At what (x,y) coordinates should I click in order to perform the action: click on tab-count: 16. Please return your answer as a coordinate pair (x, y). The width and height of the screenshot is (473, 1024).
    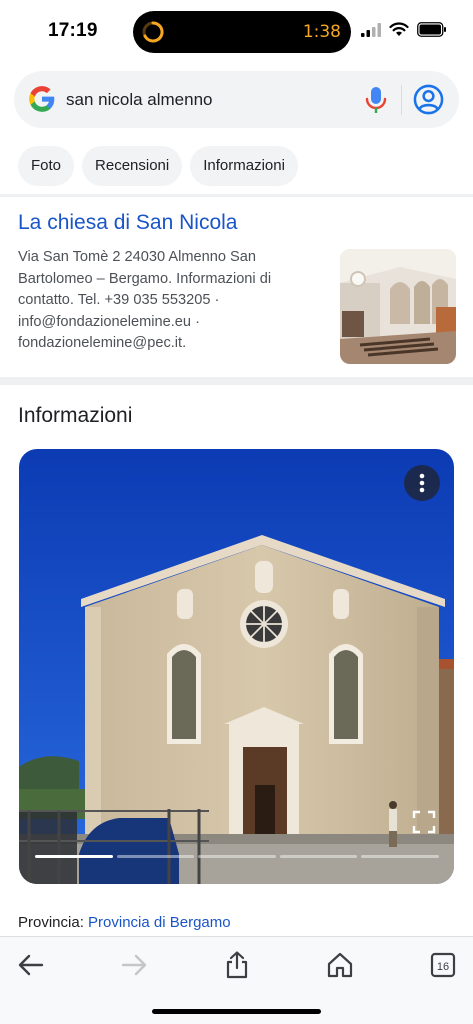
    Looking at the image, I should click on (443, 967).